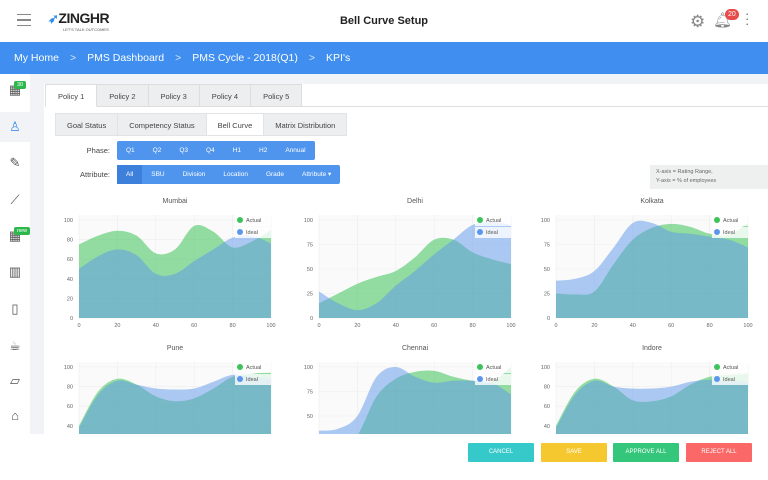  Describe the element at coordinates (36, 58) in the screenshot. I see `breadcrumb-my-home: My Home` at that location.